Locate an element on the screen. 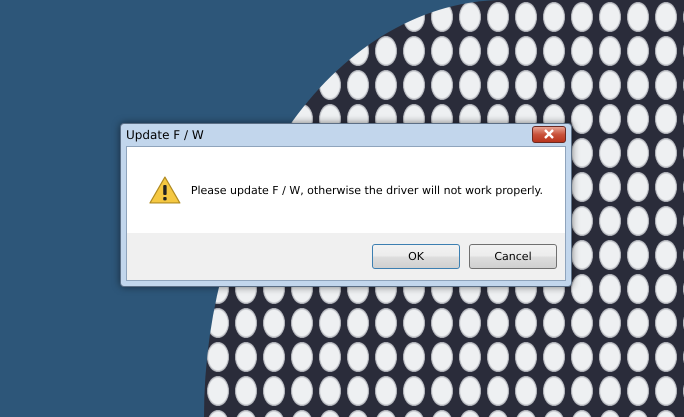 The width and height of the screenshot is (684, 417). cancel-button: Cancel is located at coordinates (513, 256).